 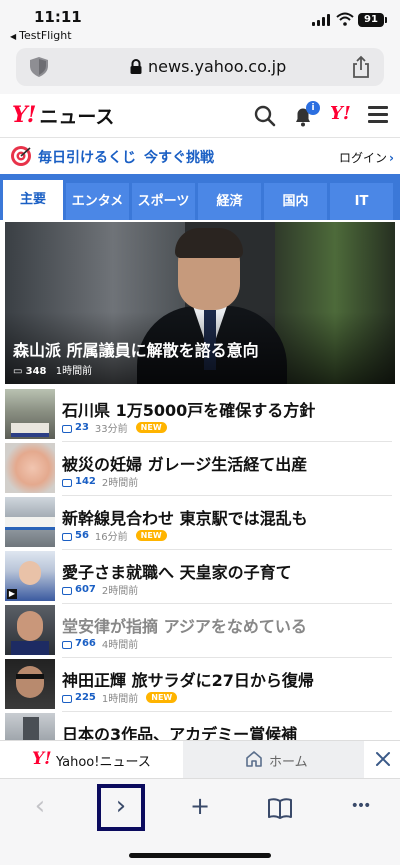 I want to click on news-time: 16分前, so click(x=111, y=537).